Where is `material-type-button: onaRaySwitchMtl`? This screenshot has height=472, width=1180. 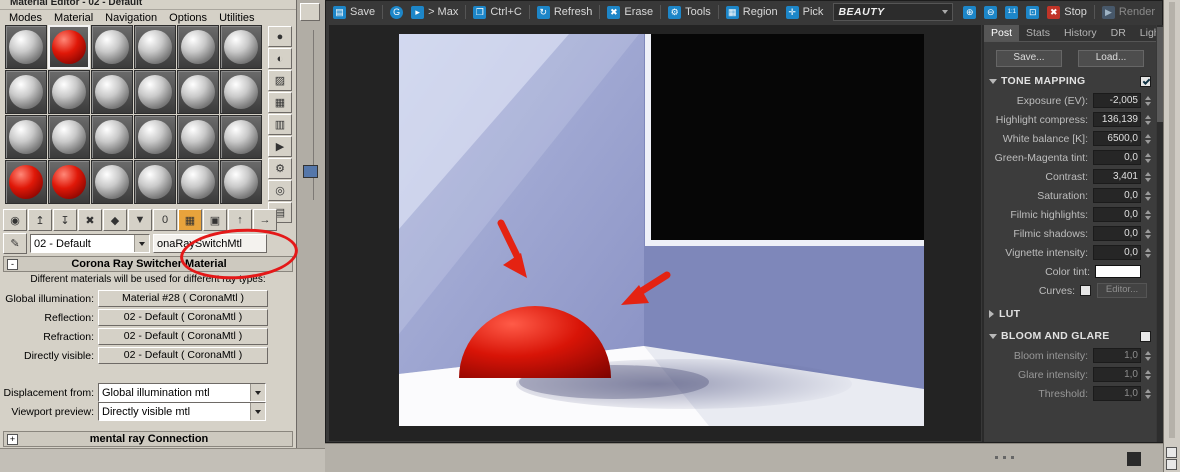 material-type-button: onaRaySwitchMtl is located at coordinates (210, 243).